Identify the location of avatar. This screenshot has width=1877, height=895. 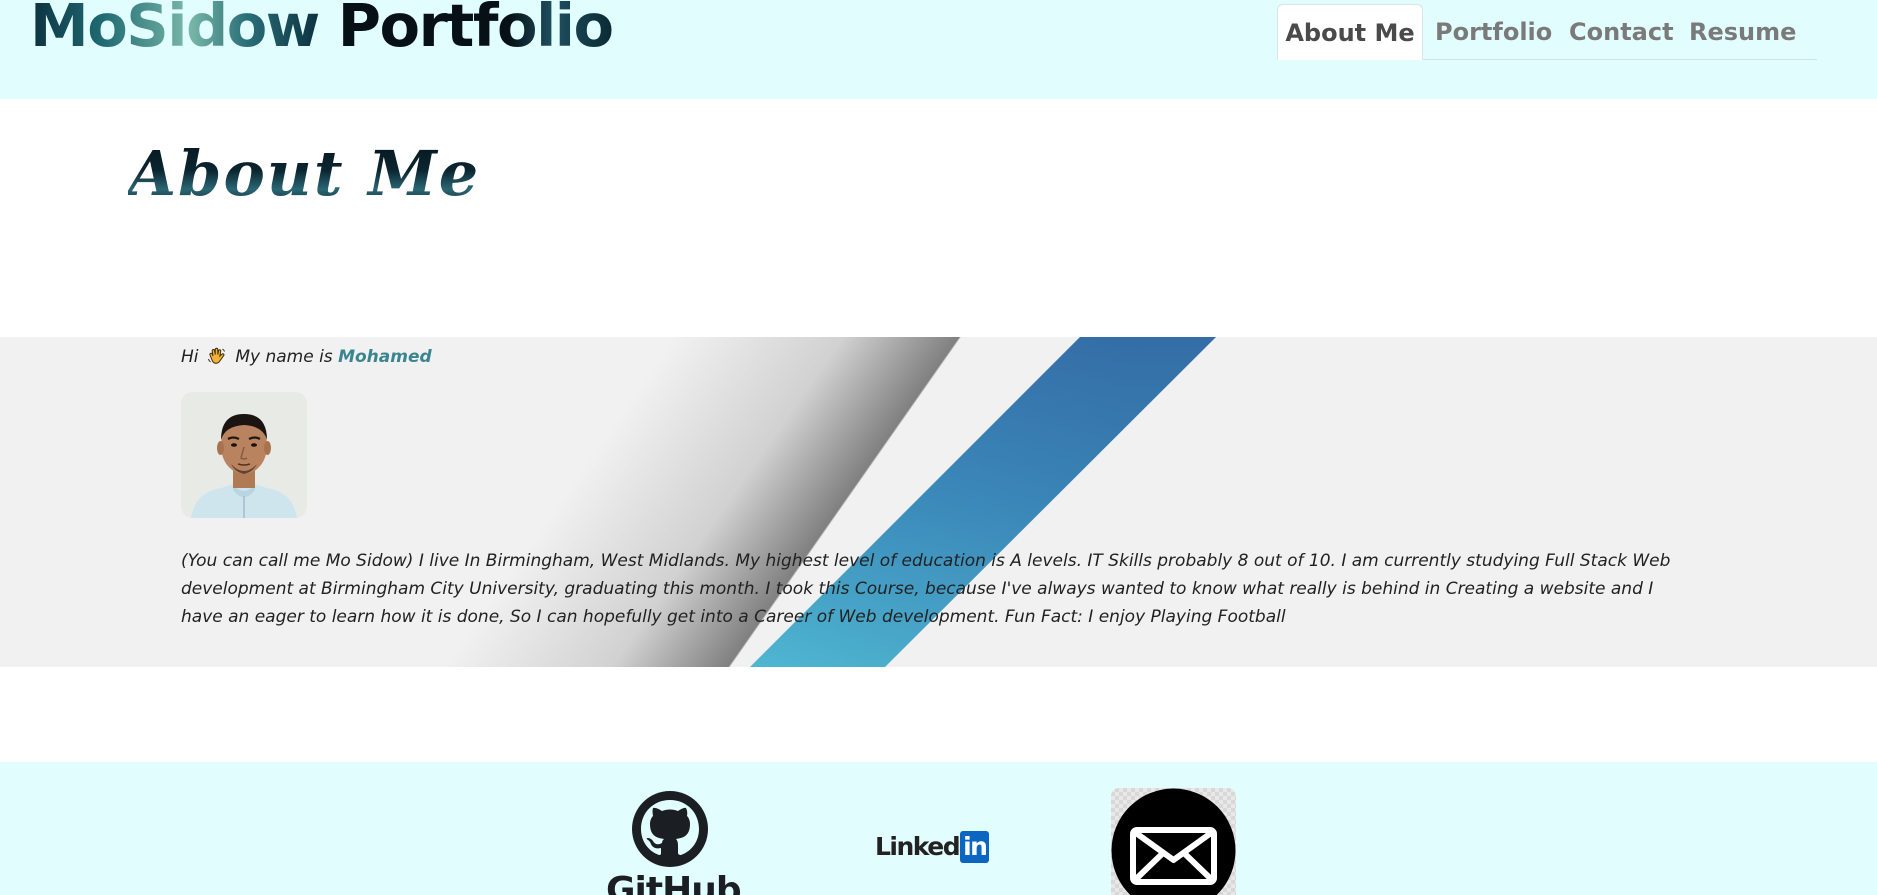
(244, 455).